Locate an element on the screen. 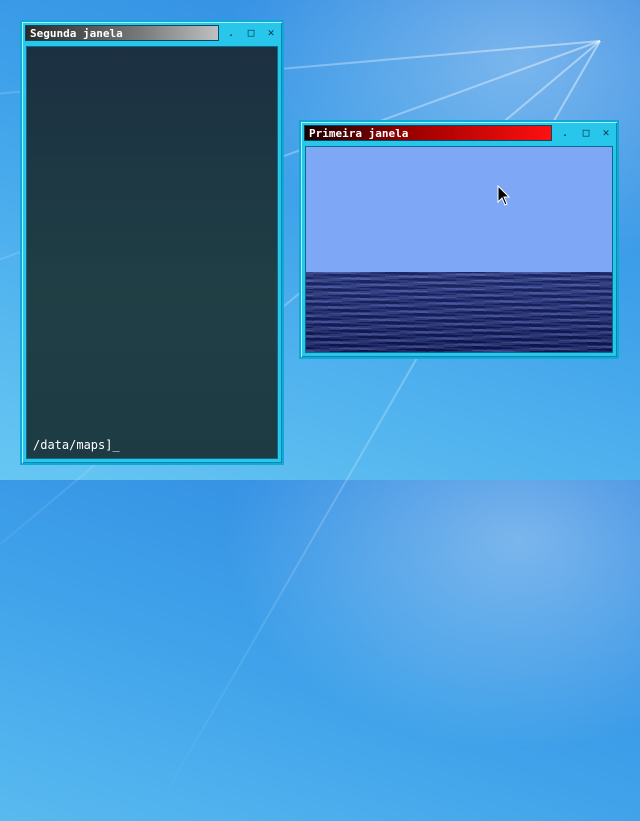  window-titlebar: Segunda janela . □ ✕ is located at coordinates (152, 34).